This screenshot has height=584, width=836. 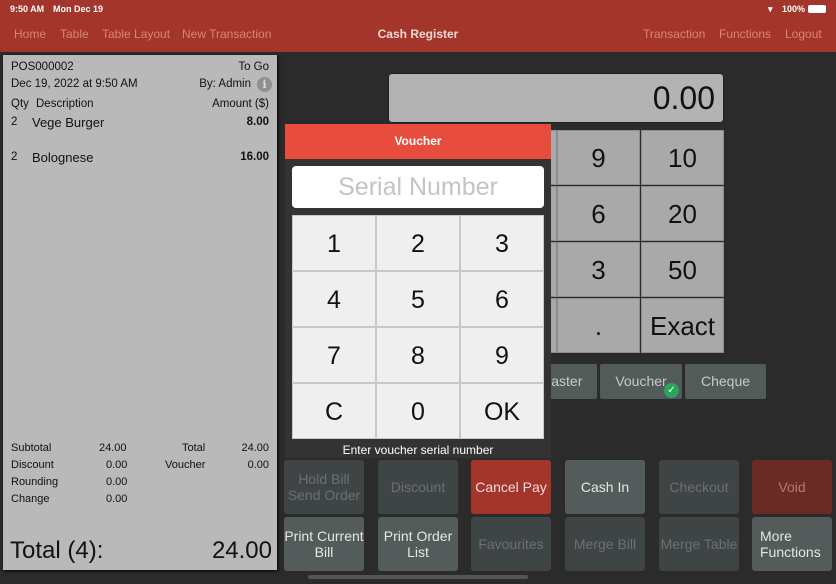 What do you see at coordinates (418, 34) in the screenshot?
I see `page-title: Cash Register` at bounding box center [418, 34].